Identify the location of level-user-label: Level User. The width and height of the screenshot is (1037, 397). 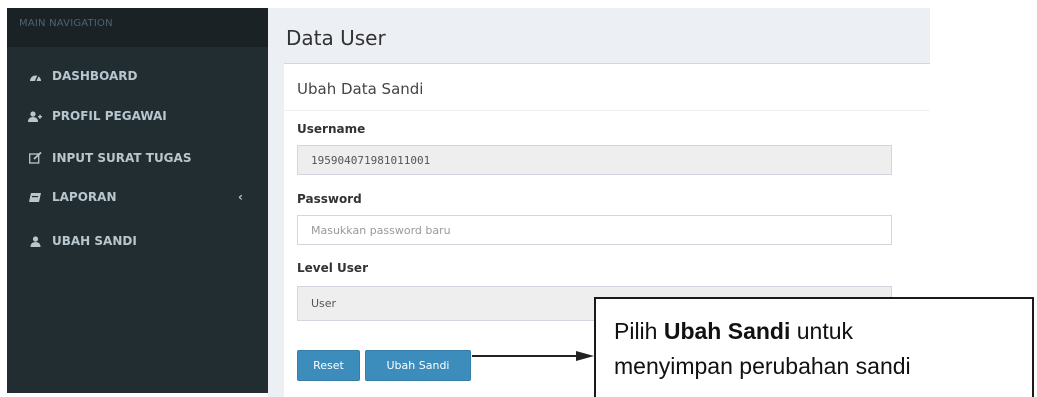
(332, 268).